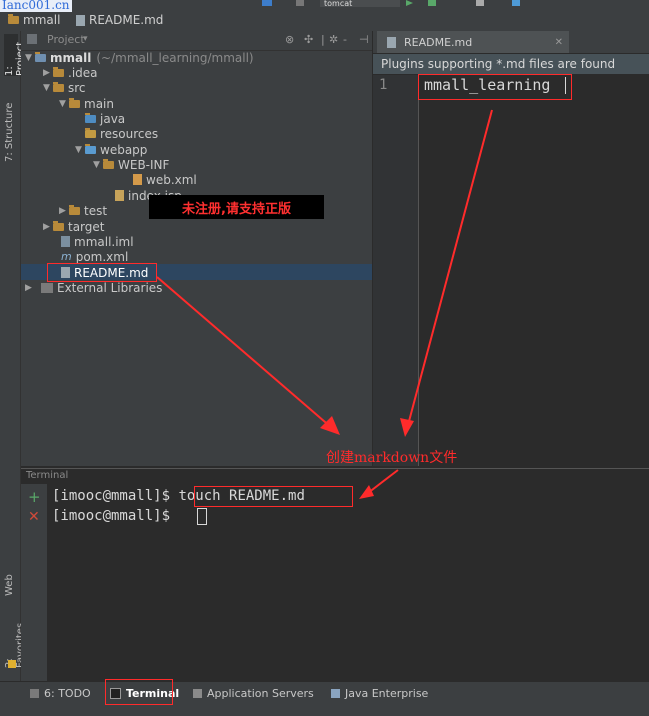  Describe the element at coordinates (450, 267) in the screenshot. I see `arrow-editor` at that location.